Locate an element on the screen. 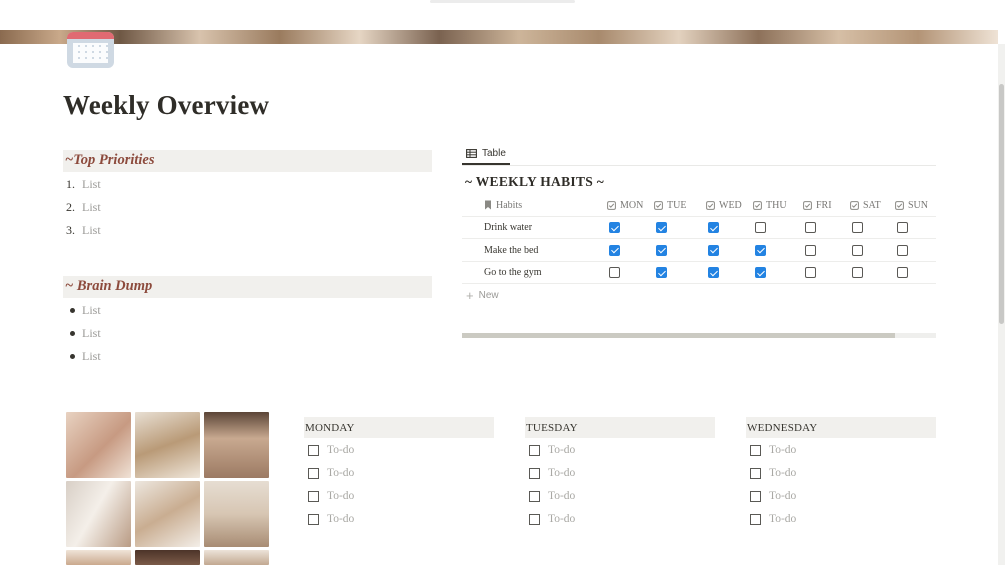 This screenshot has width=1005, height=565. habit-name-cell: Make the bed is located at coordinates (511, 250).